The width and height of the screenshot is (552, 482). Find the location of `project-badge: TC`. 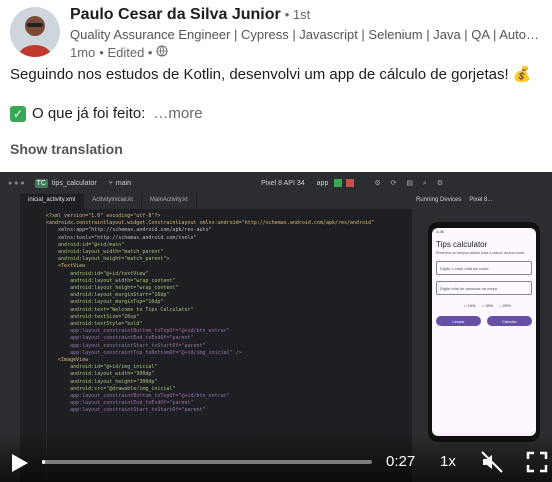

project-badge: TC is located at coordinates (41, 183).